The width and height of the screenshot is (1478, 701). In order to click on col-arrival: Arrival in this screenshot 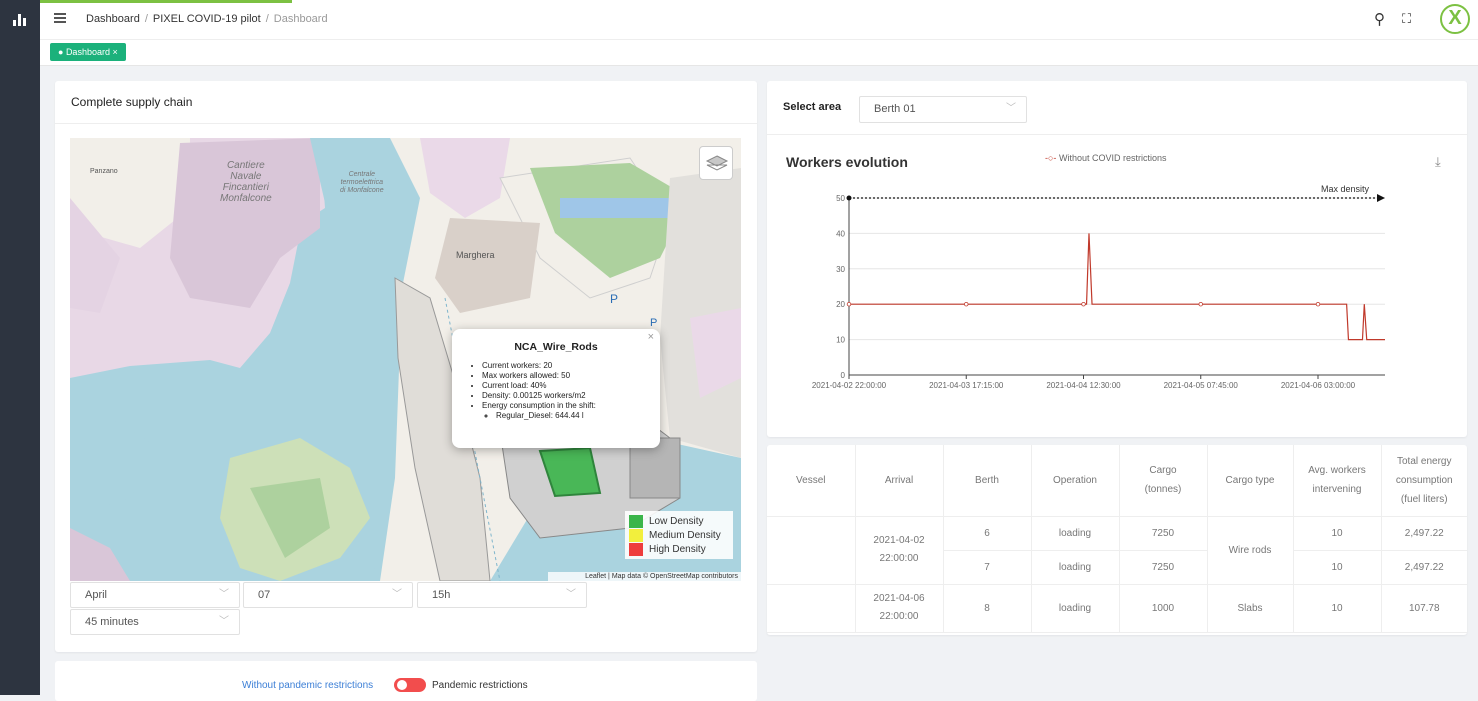, I will do `click(899, 481)`.